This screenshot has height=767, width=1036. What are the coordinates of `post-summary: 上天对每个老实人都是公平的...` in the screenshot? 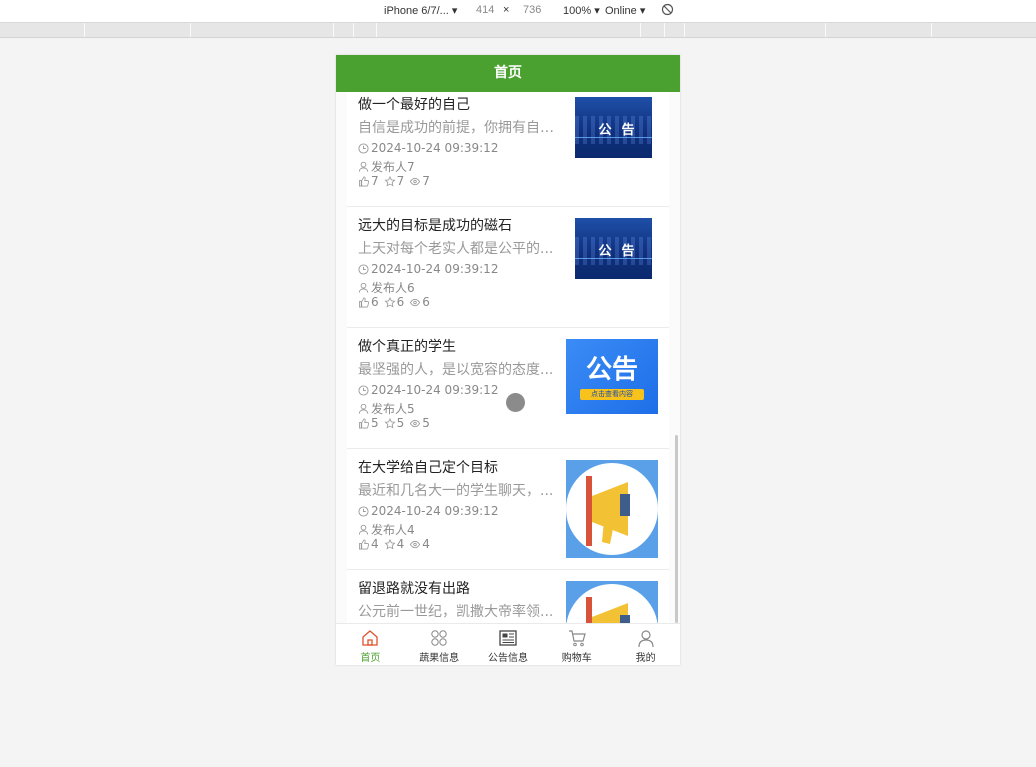 It's located at (456, 249).